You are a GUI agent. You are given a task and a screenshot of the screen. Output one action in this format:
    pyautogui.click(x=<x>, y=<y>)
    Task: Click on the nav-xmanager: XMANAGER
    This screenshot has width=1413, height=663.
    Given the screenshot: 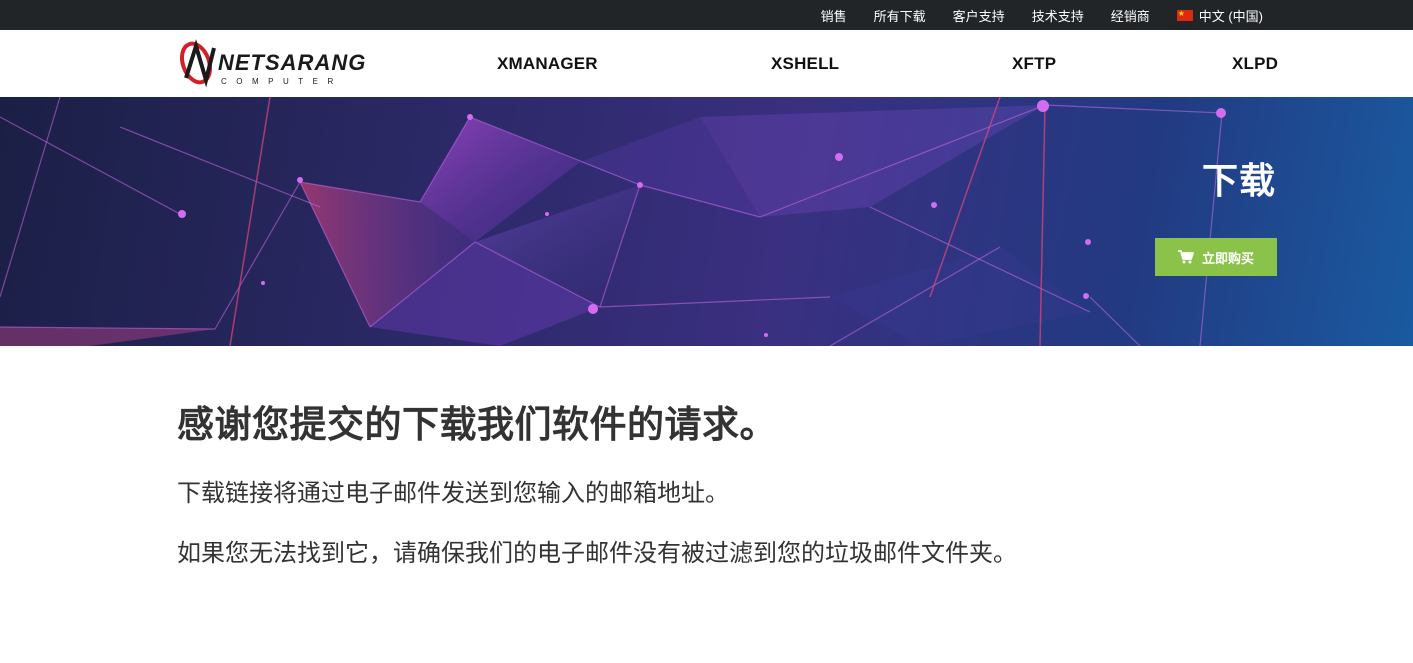 What is the action you would take?
    pyautogui.click(x=547, y=63)
    